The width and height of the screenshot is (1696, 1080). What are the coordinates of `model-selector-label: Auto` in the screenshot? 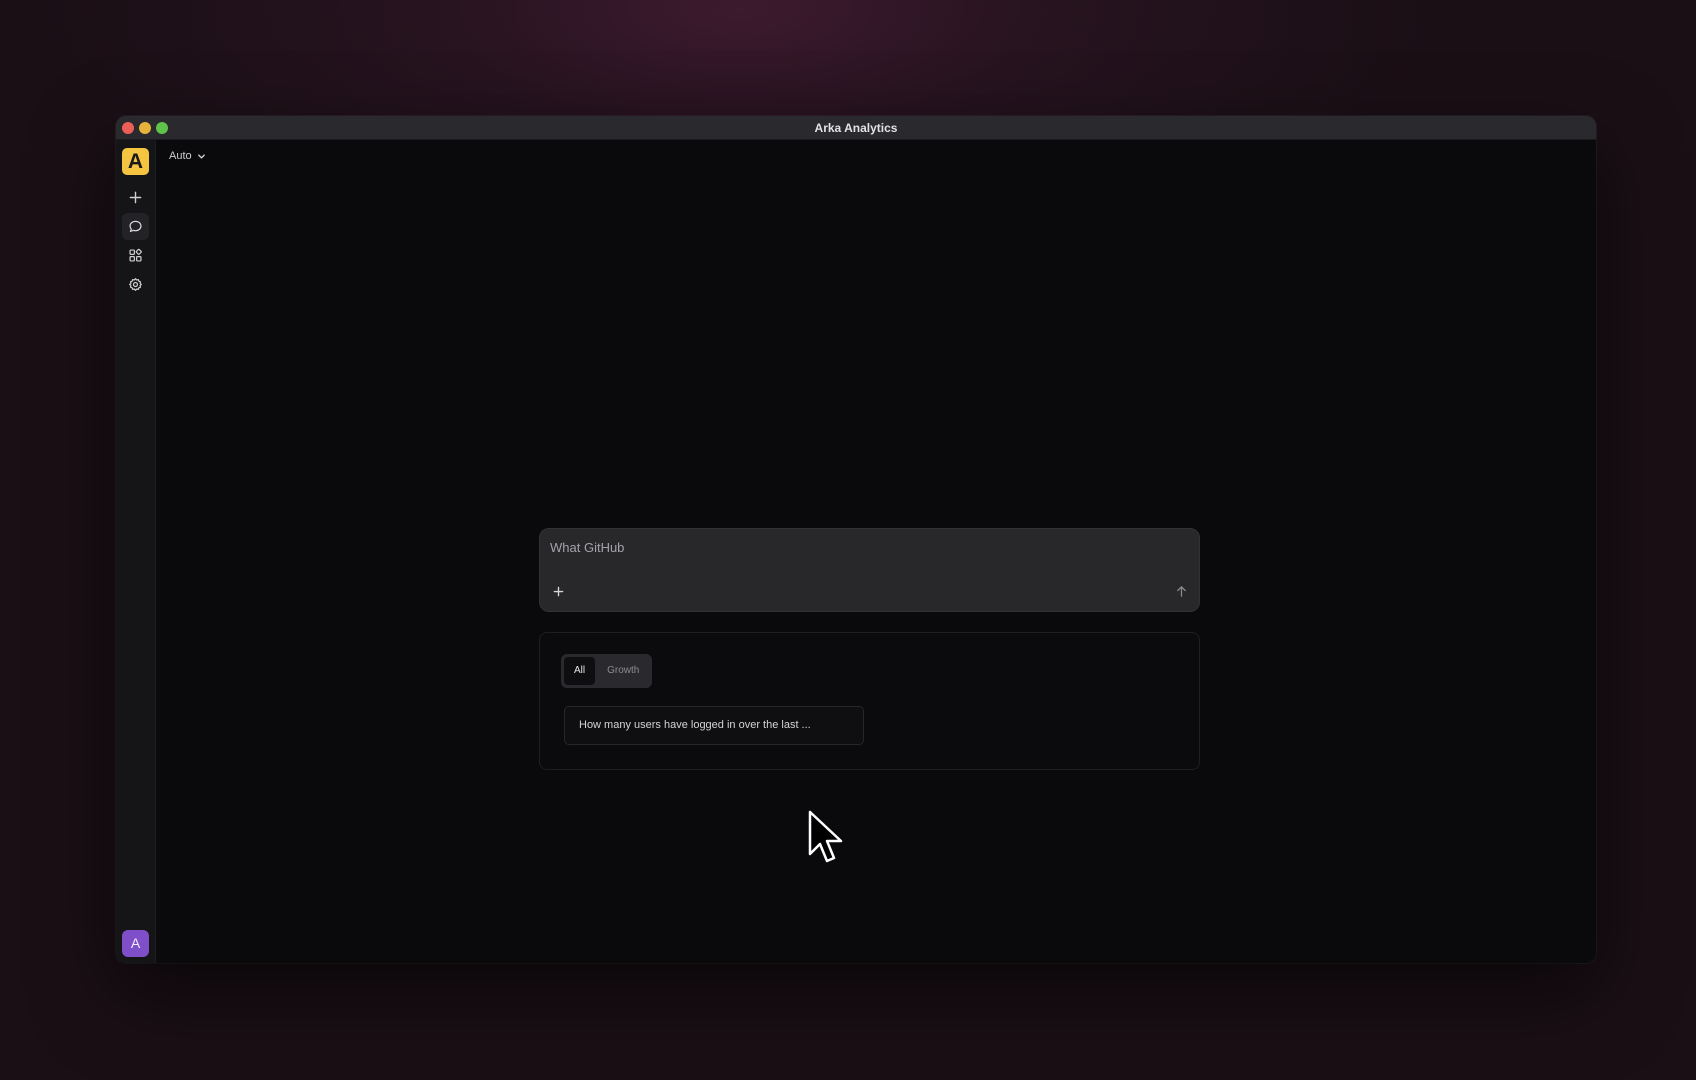 It's located at (180, 156).